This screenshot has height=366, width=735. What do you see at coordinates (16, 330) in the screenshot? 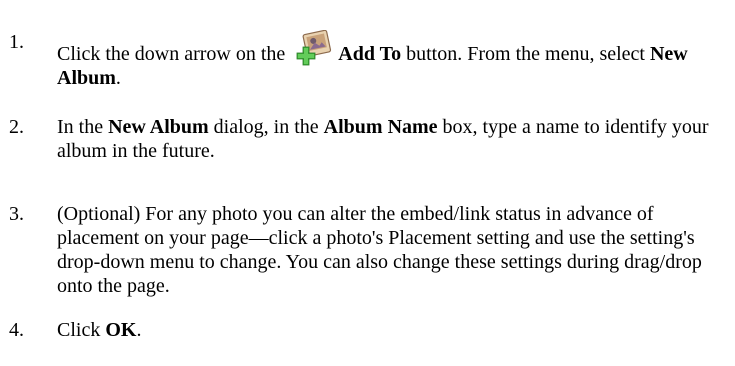
I see `step-number: 4.` at bounding box center [16, 330].